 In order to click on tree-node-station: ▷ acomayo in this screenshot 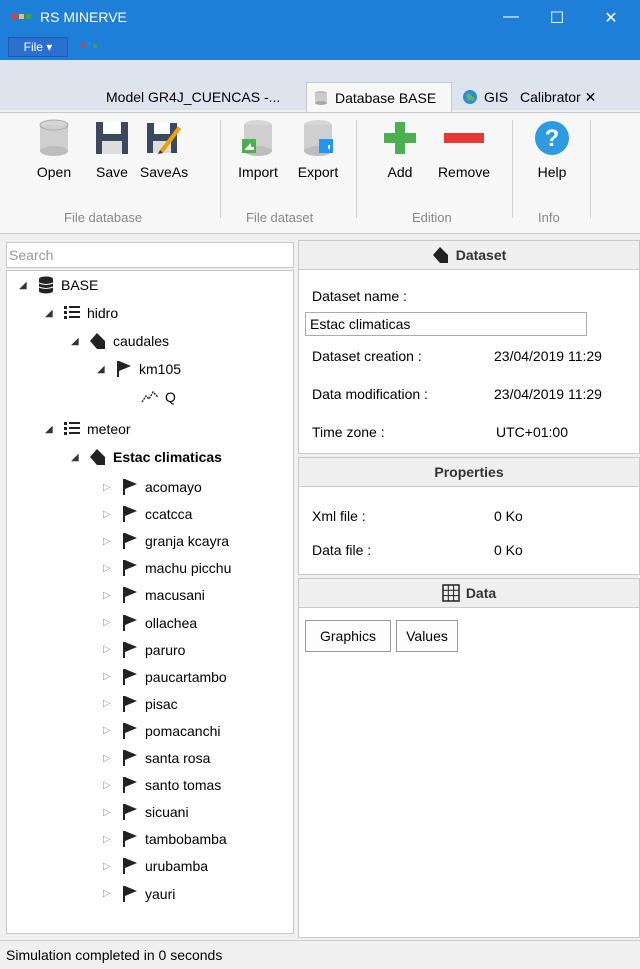, I will do `click(152, 487)`.